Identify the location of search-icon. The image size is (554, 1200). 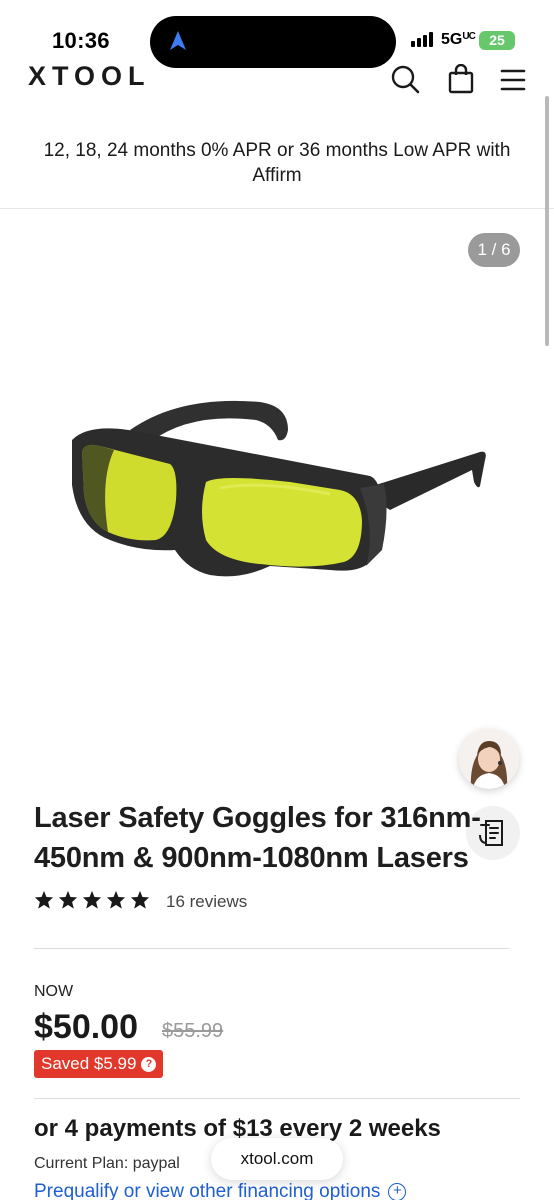
(405, 79).